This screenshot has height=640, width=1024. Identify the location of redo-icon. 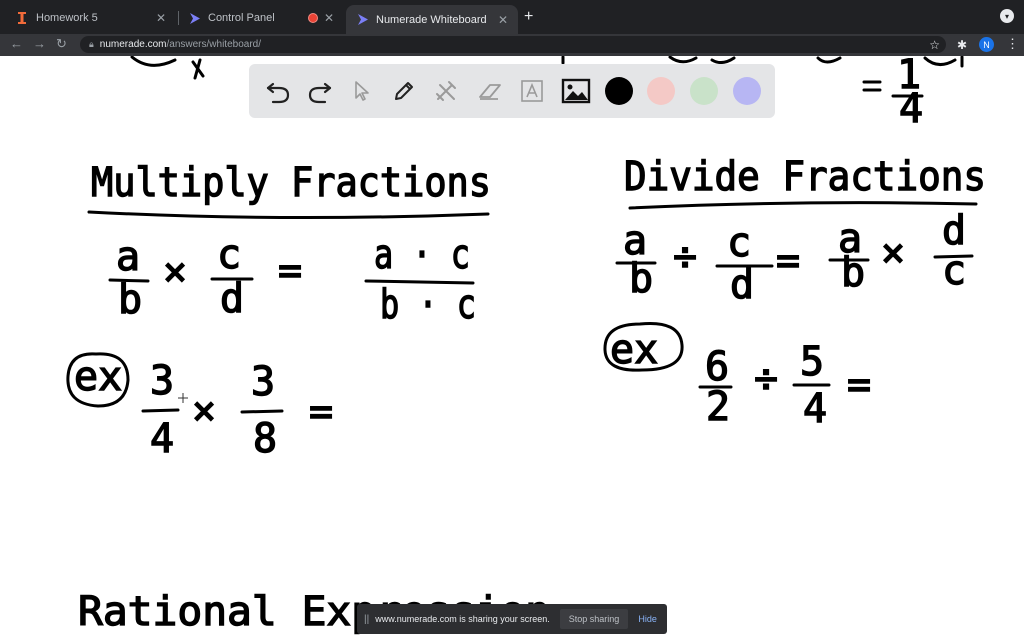
(320, 91).